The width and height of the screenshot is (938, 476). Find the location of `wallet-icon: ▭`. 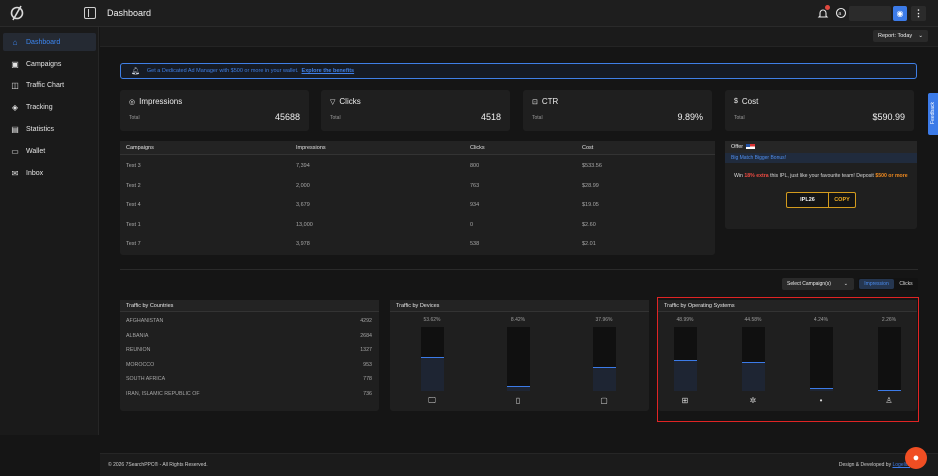

wallet-icon: ▭ is located at coordinates (15, 151).